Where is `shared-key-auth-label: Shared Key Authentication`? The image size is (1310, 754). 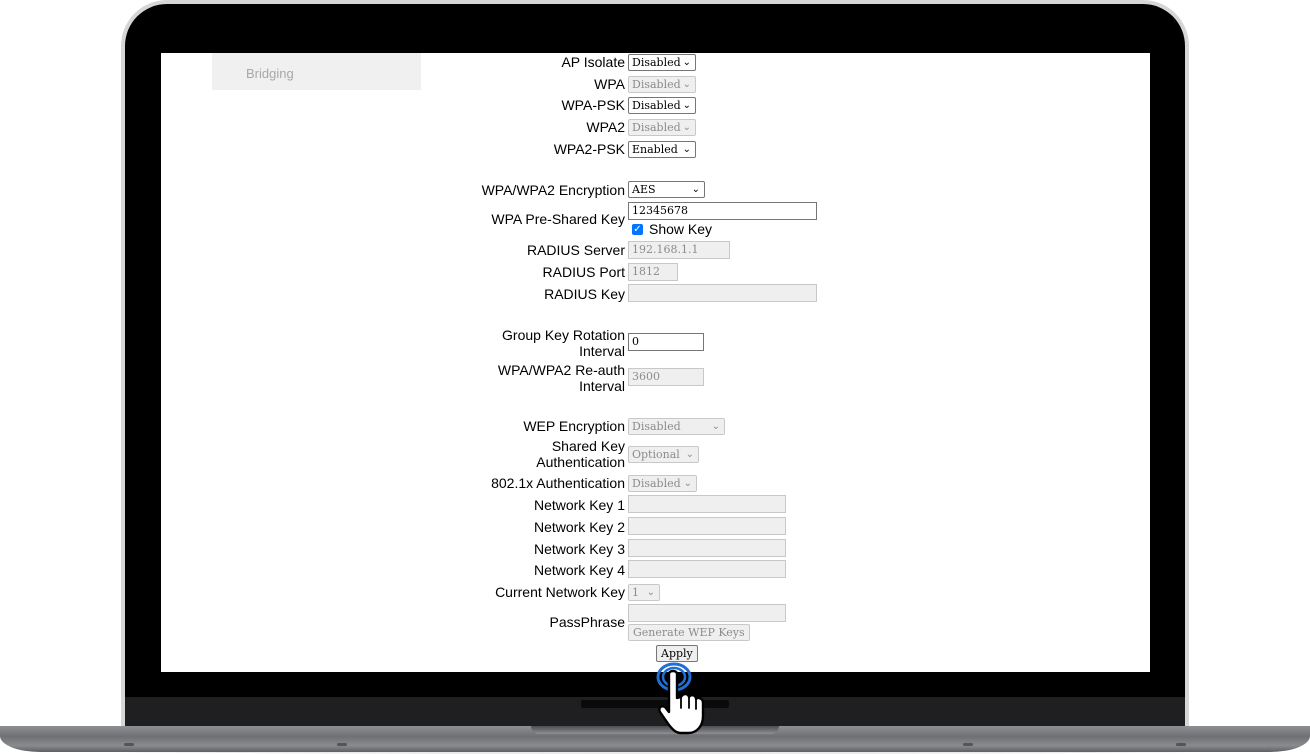 shared-key-auth-label: Shared Key Authentication is located at coordinates (580, 454).